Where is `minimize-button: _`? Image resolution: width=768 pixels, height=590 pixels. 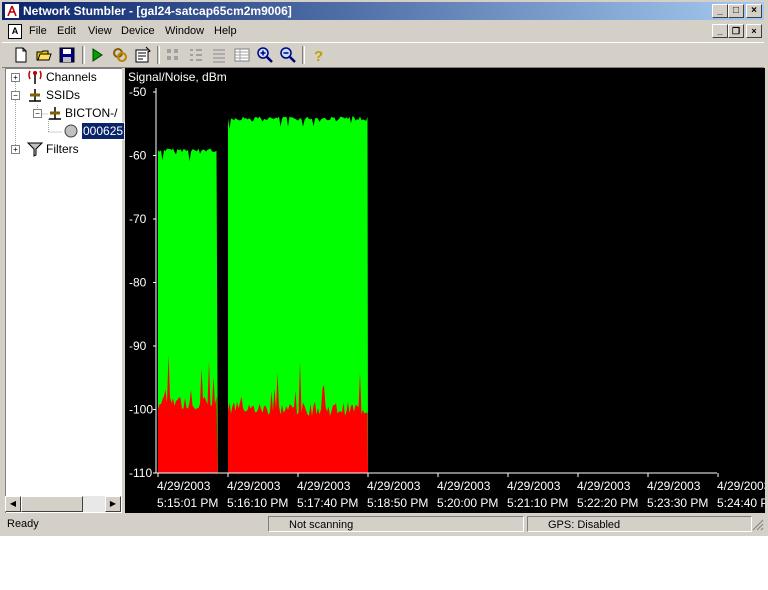
minimize-button: _ is located at coordinates (720, 11).